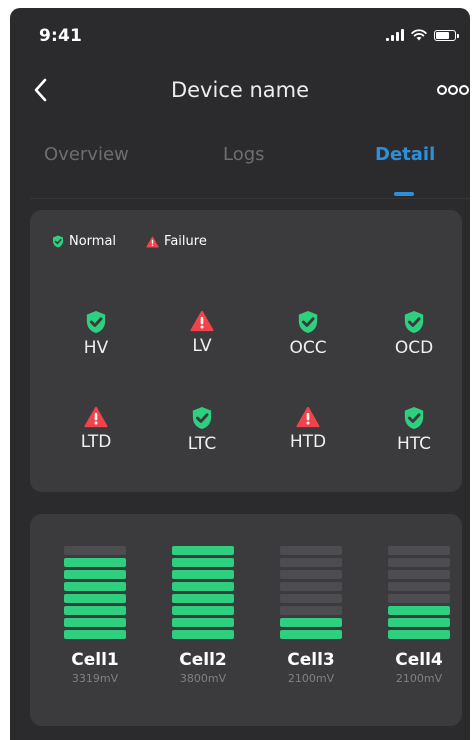 The width and height of the screenshot is (473, 740). I want to click on navigation-bar: Device name, so click(240, 90).